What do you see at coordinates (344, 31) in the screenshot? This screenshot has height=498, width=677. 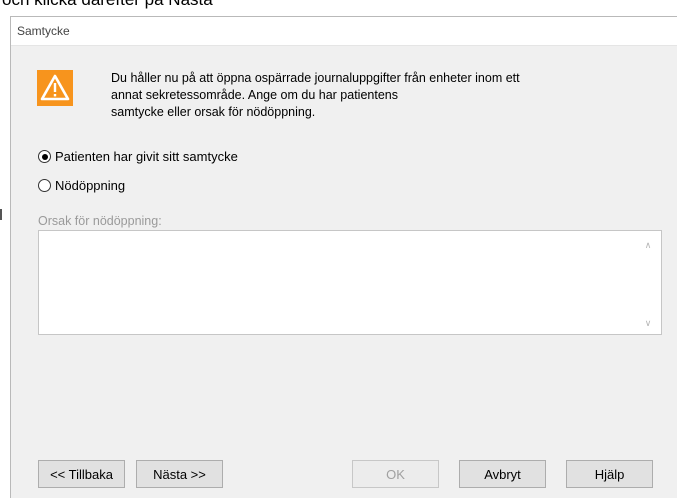 I see `dialog-titlebar: Samtycke` at bounding box center [344, 31].